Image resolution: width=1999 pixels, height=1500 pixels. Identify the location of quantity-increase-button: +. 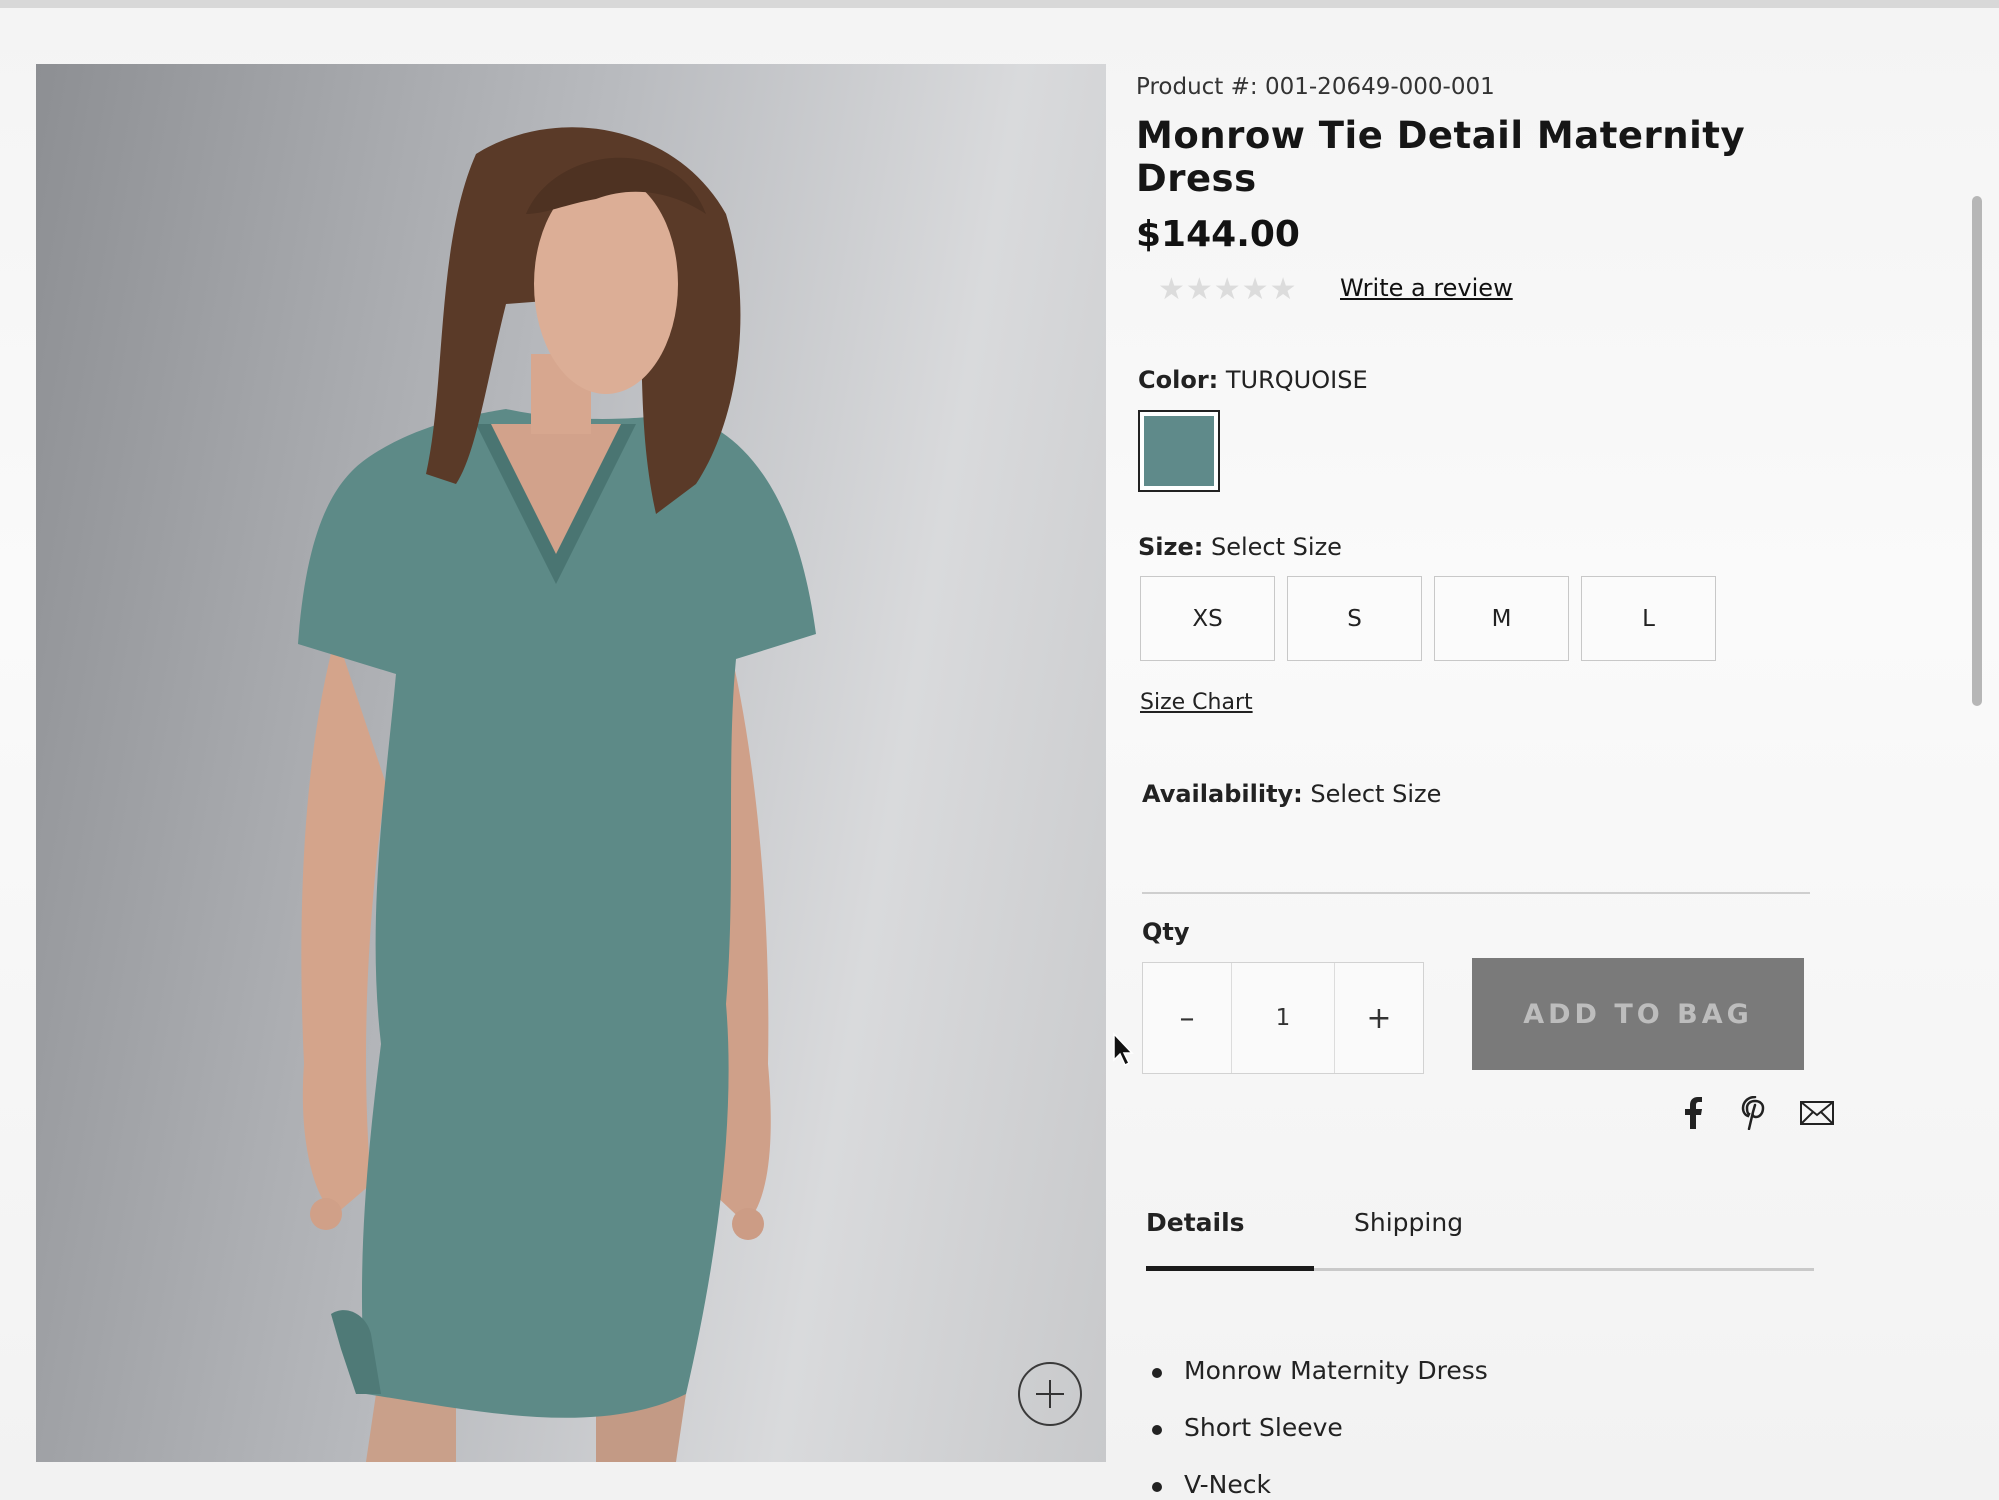
(1379, 1018).